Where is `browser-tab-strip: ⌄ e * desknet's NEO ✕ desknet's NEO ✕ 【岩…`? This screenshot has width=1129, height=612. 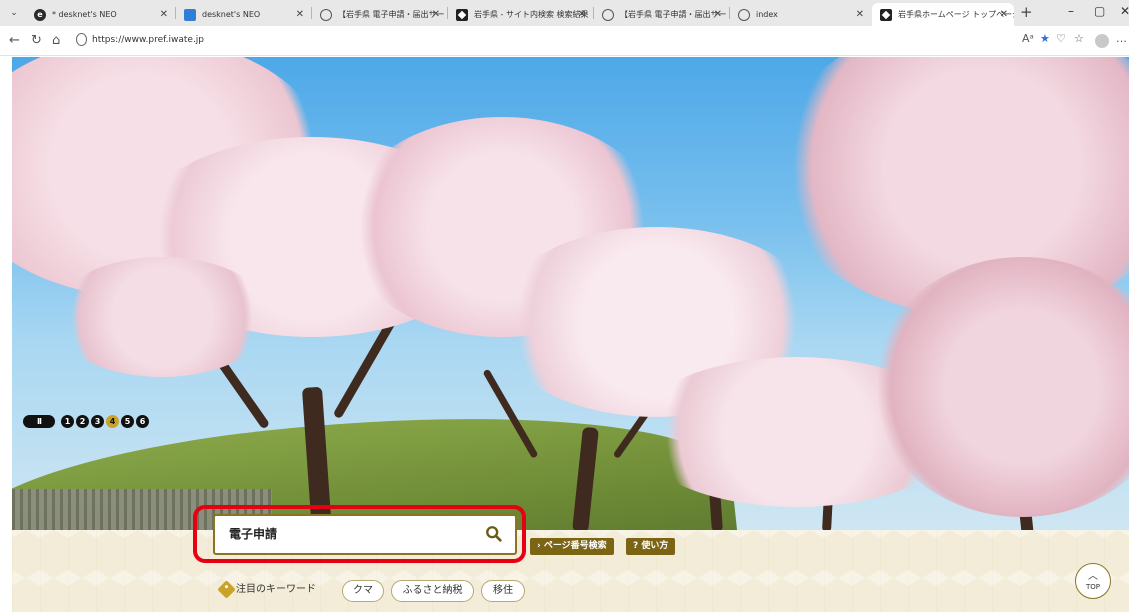
browser-tab-strip: ⌄ e * desknet's NEO ✕ desknet's NEO ✕ 【岩… is located at coordinates (564, 13).